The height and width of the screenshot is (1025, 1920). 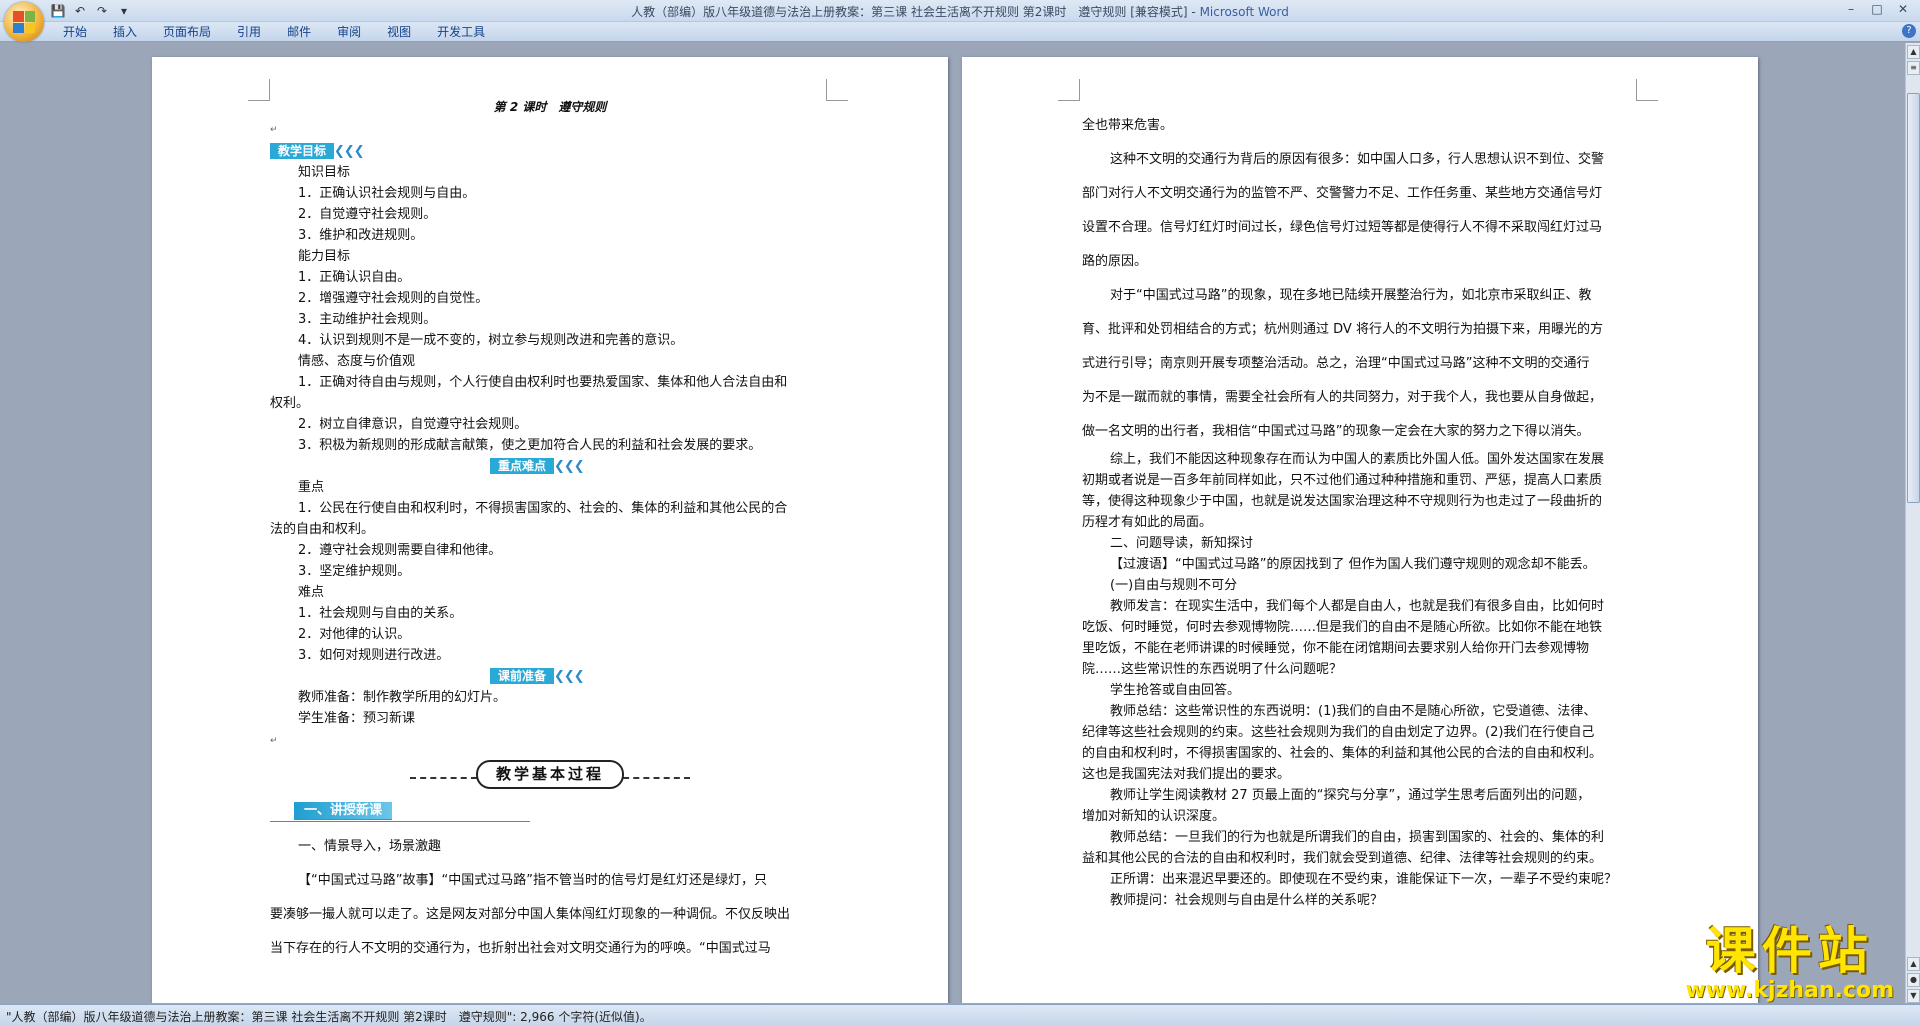 I want to click on section-objectives: 教学目标, so click(x=302, y=151).